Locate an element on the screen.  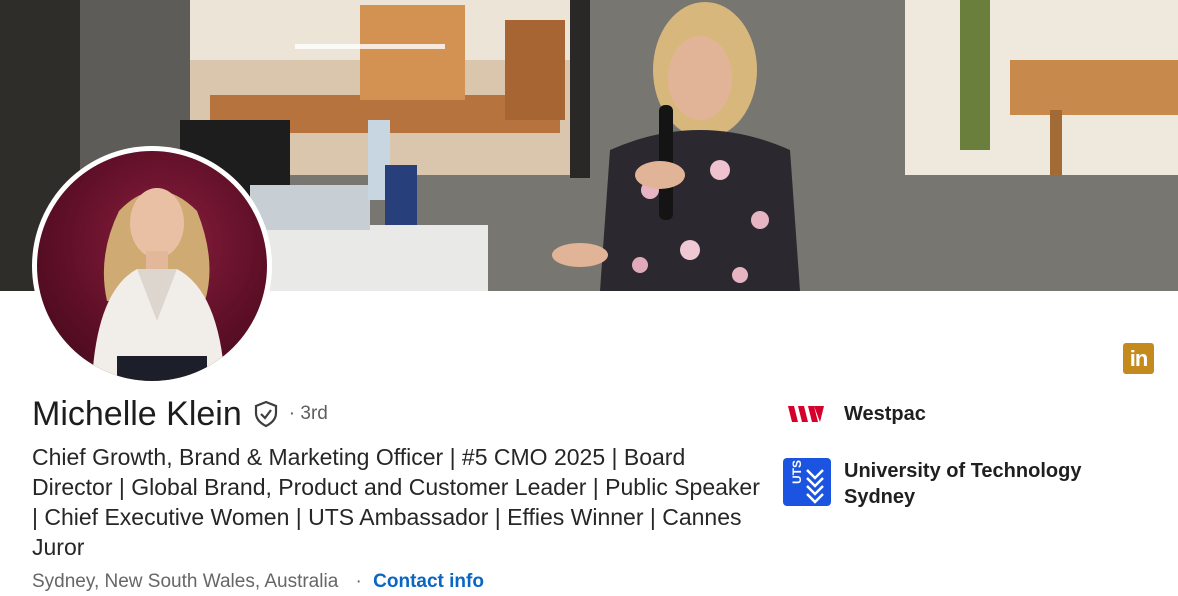
name-row: Michelle Klein · 3rd is located at coordinates (180, 414).